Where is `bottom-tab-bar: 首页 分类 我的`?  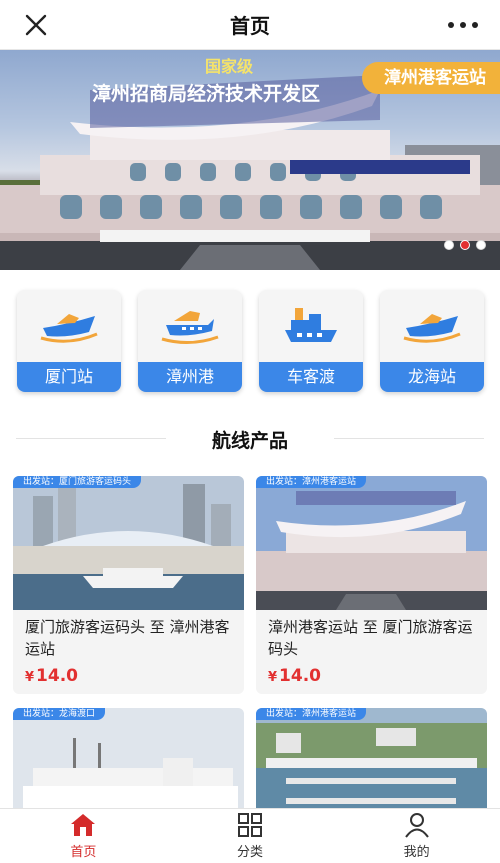
bottom-tab-bar: 首页 分类 我的 is located at coordinates (250, 835).